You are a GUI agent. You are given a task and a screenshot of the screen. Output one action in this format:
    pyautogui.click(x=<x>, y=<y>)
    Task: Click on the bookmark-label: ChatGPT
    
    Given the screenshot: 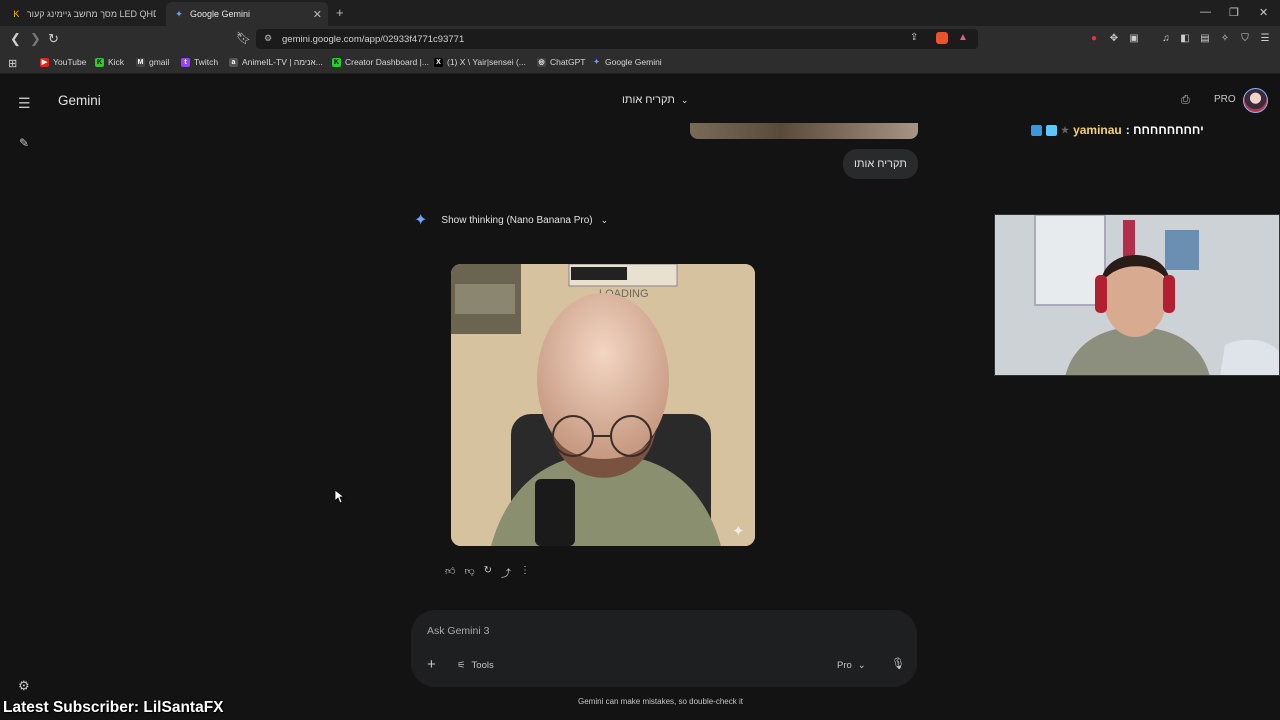 What is the action you would take?
    pyautogui.click(x=568, y=62)
    